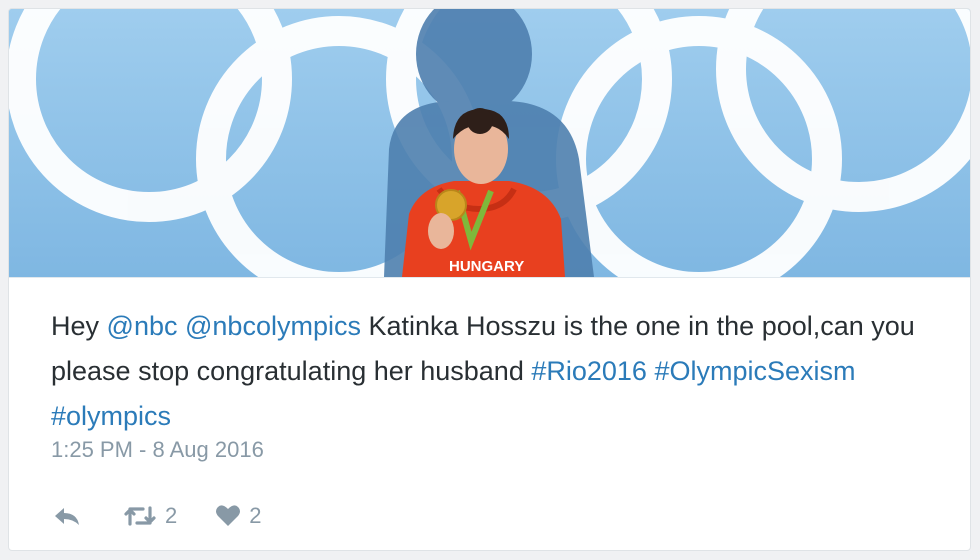  I want to click on retweet-icon, so click(140, 516).